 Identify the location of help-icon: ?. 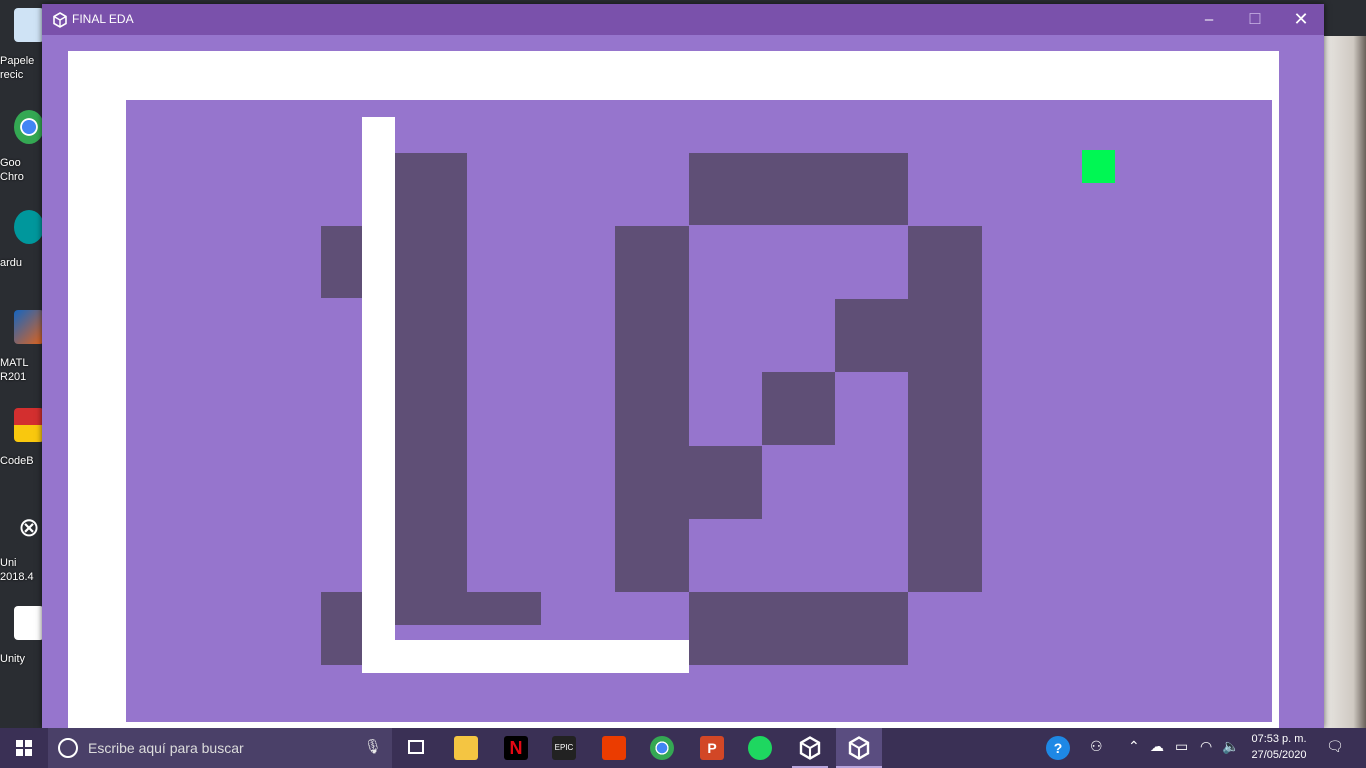
(1058, 748).